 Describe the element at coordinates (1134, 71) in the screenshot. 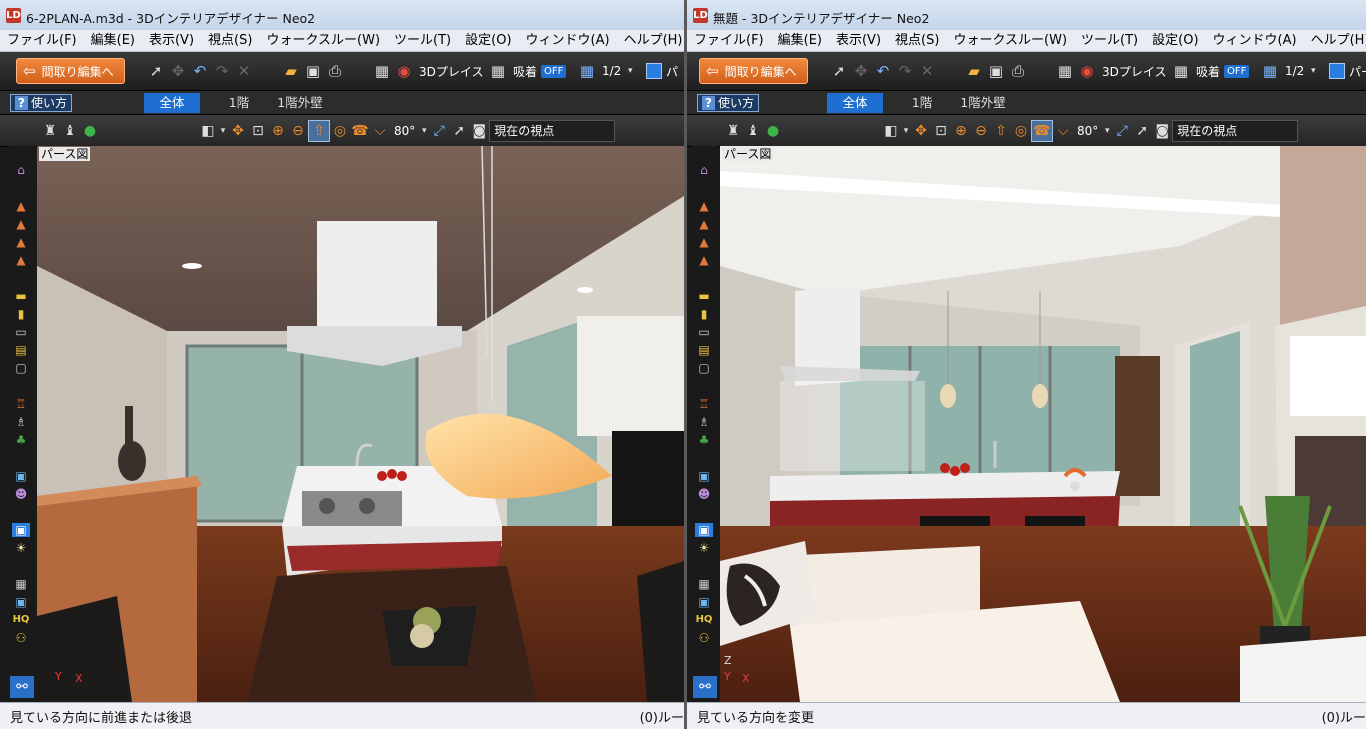

I see `3d-place-button: 3Dプレイス` at that location.